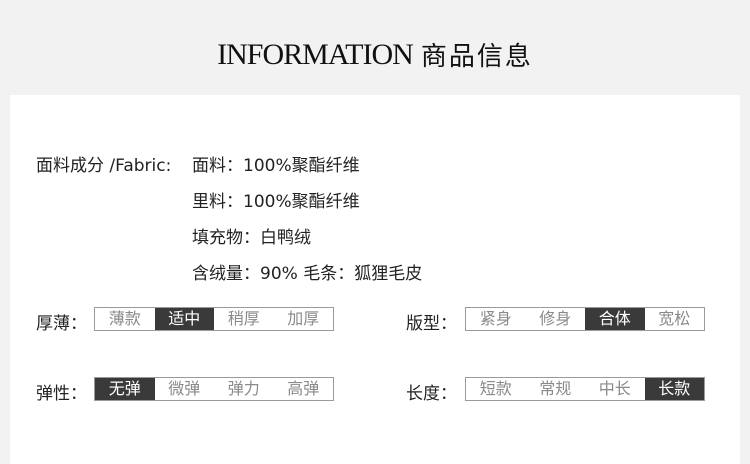 Image resolution: width=750 pixels, height=464 pixels. What do you see at coordinates (615, 389) in the screenshot?
I see `length-option-mid: 中长` at bounding box center [615, 389].